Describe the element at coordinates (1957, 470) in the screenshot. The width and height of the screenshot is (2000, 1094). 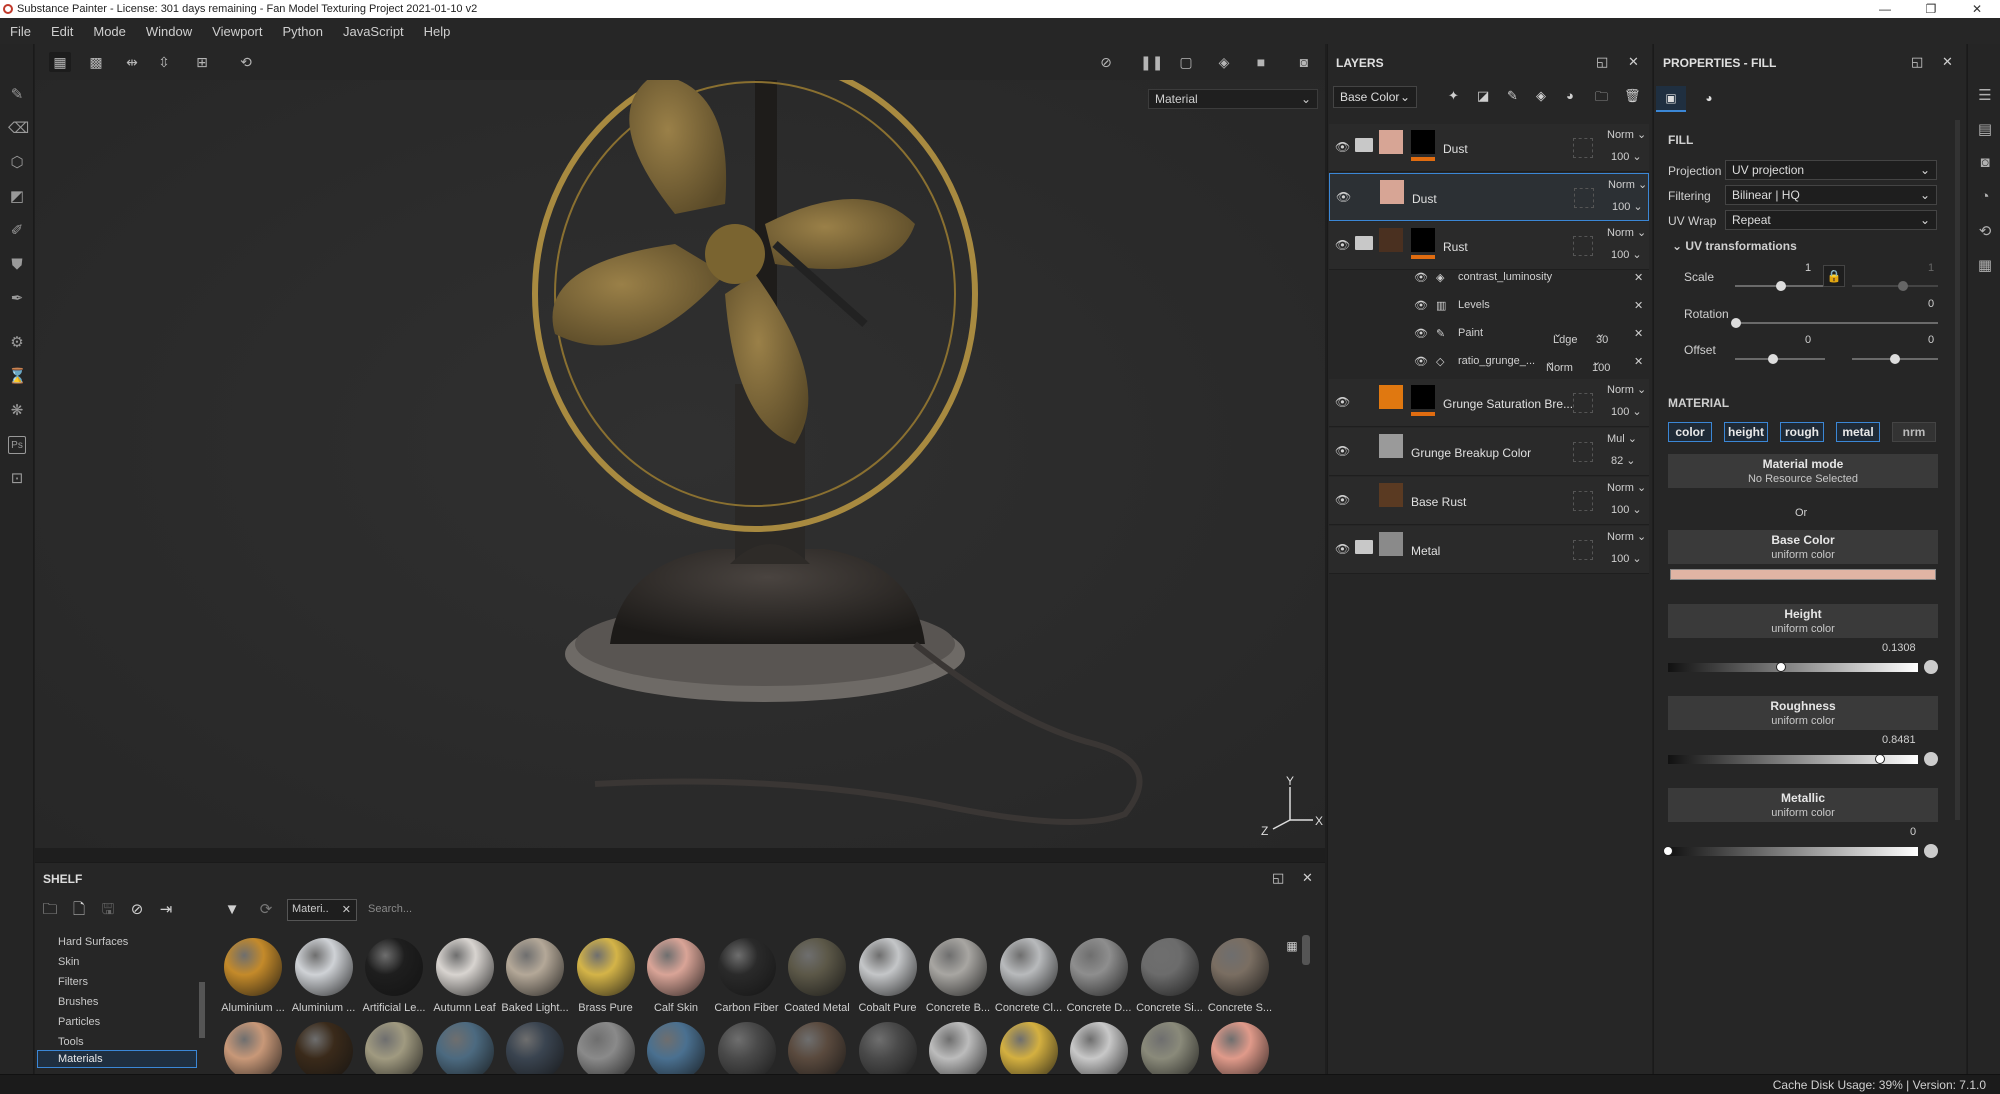
I see `properties-scrollbar` at that location.